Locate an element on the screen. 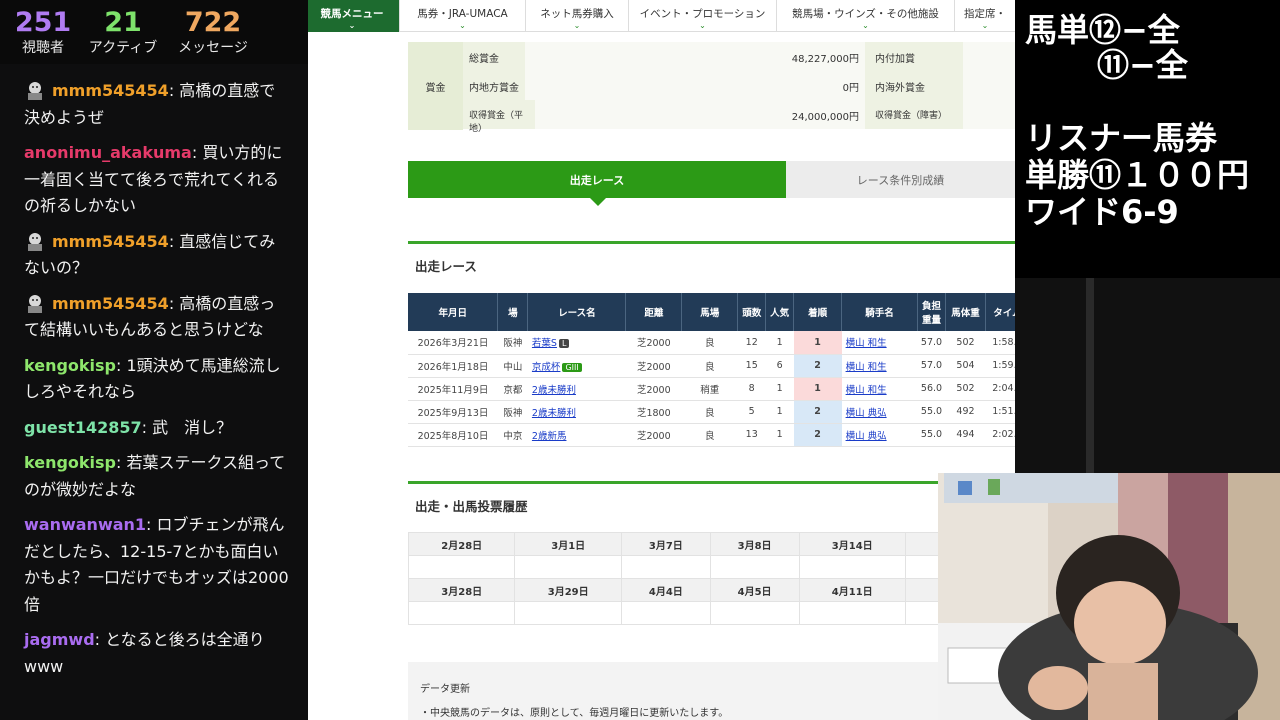  chat-message: kengokisp: 1頭決めて馬連総流ししろやそれなら is located at coordinates (154, 377).